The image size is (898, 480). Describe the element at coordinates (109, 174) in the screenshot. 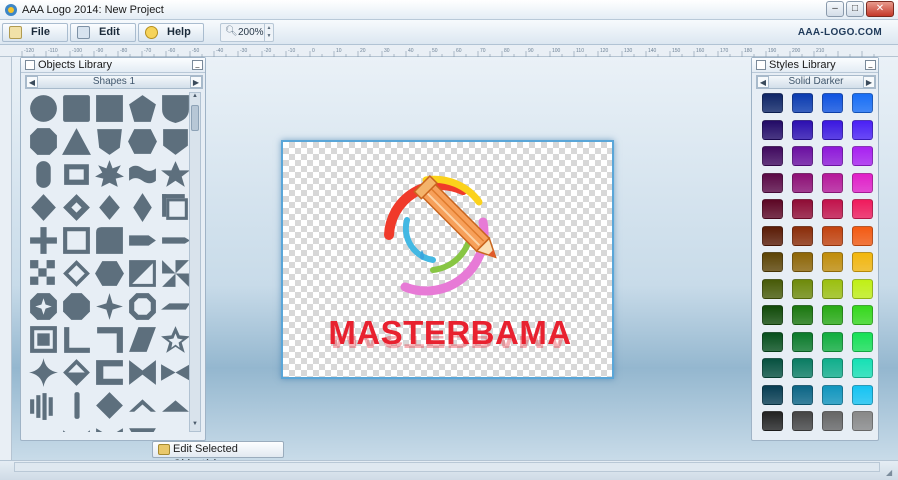

I see `shape-star-burst` at that location.